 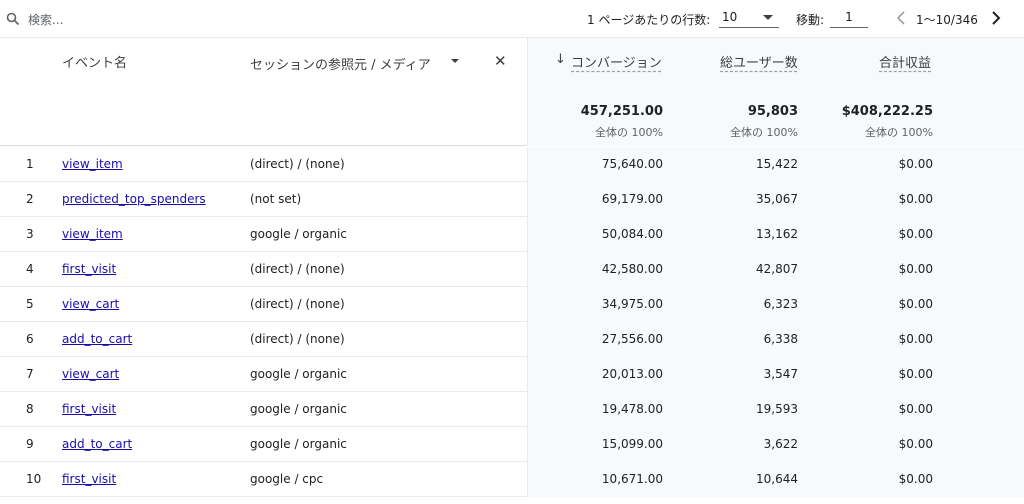 I want to click on total-conversions-share: 全体の 100%, so click(x=629, y=132).